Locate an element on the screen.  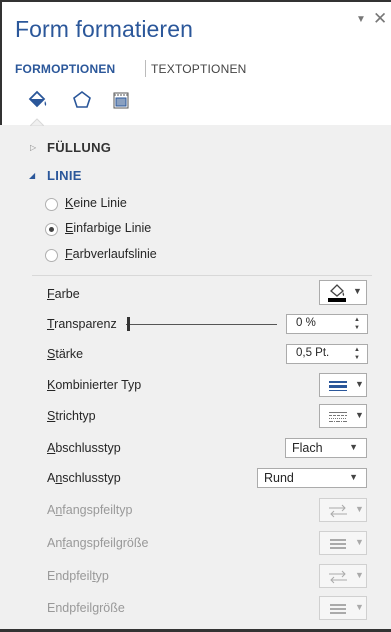
section-fill-header: FÜLLUNG is located at coordinates (79, 147).